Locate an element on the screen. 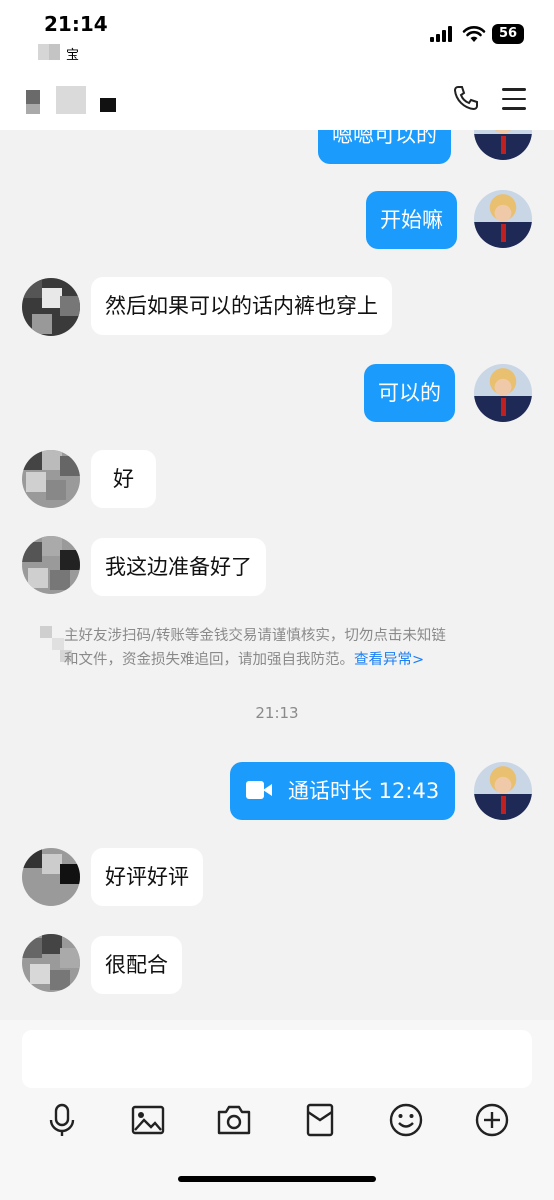  chat-header is located at coordinates (277, 96).